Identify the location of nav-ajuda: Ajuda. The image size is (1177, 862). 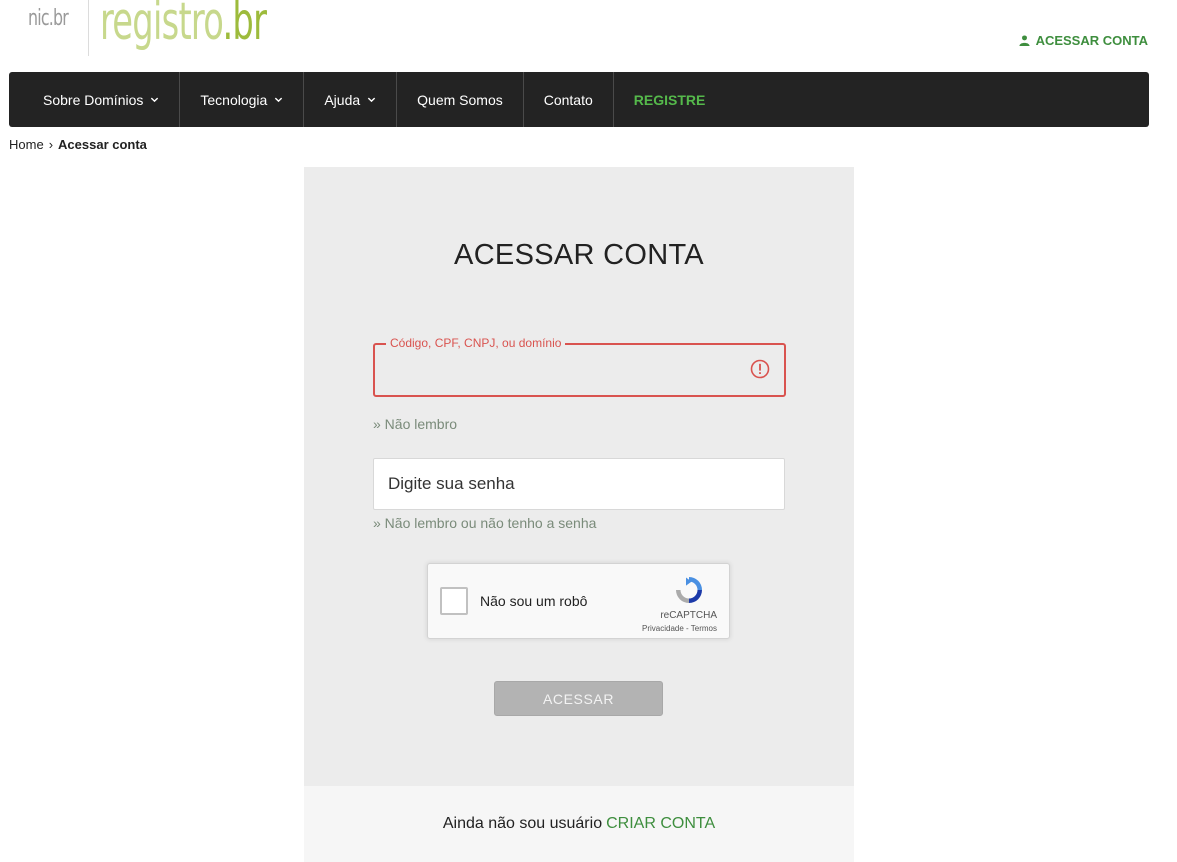
(351, 99).